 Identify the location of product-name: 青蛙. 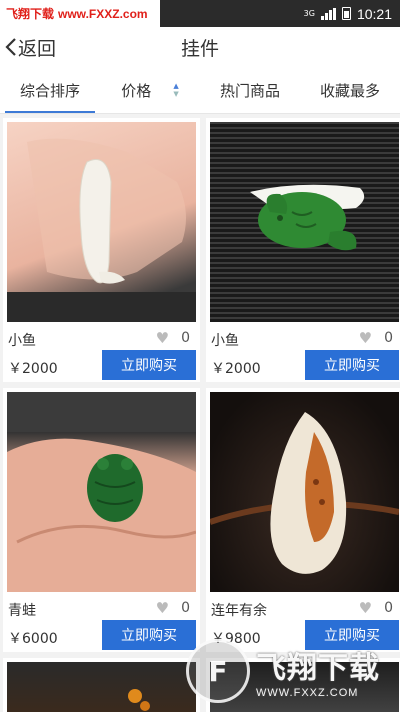
(22, 611).